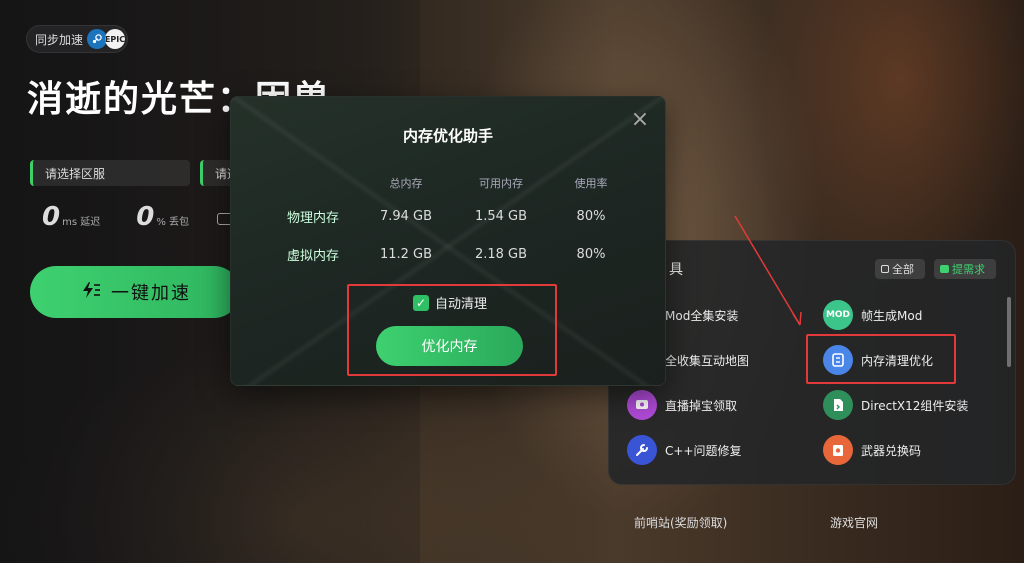 The width and height of the screenshot is (1024, 563). I want to click on optimize-memory-button: 优化内存, so click(449, 346).